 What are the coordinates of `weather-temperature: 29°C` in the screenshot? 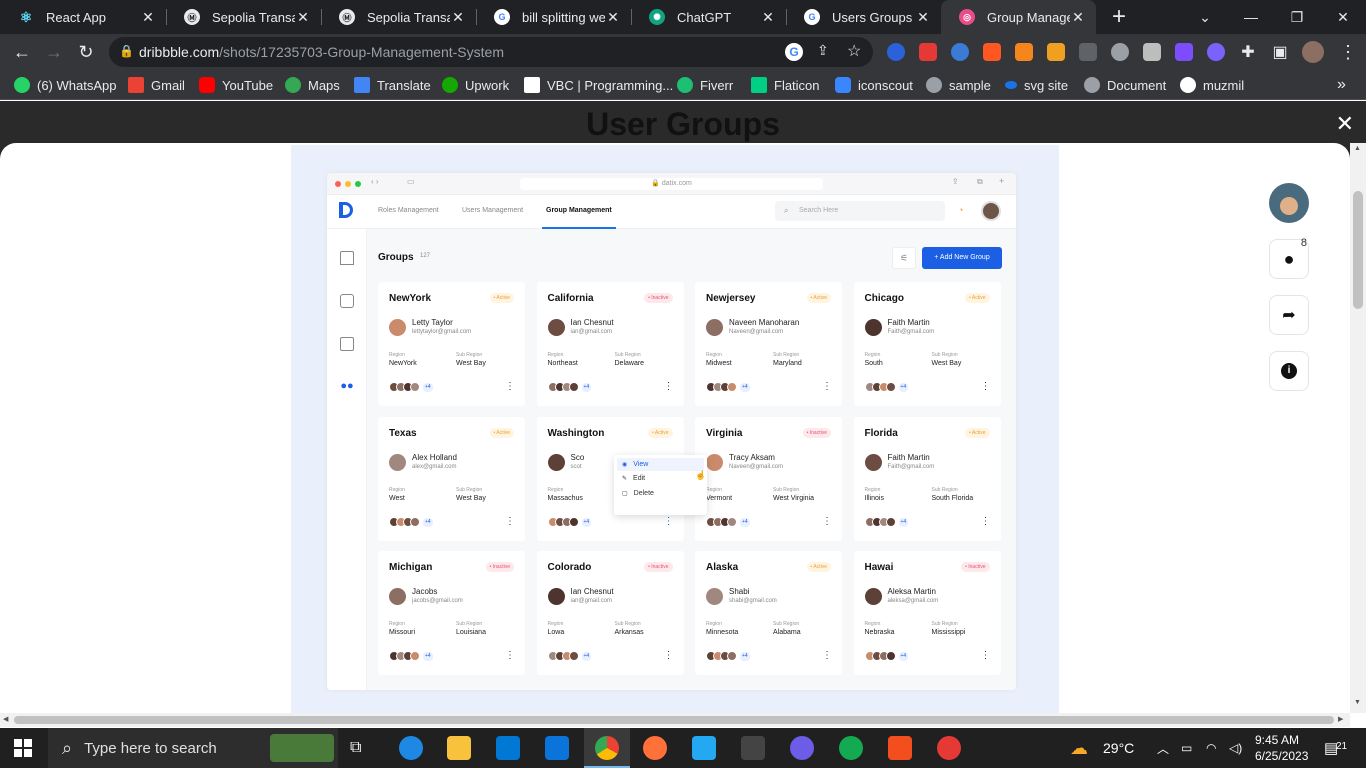 It's located at (1118, 748).